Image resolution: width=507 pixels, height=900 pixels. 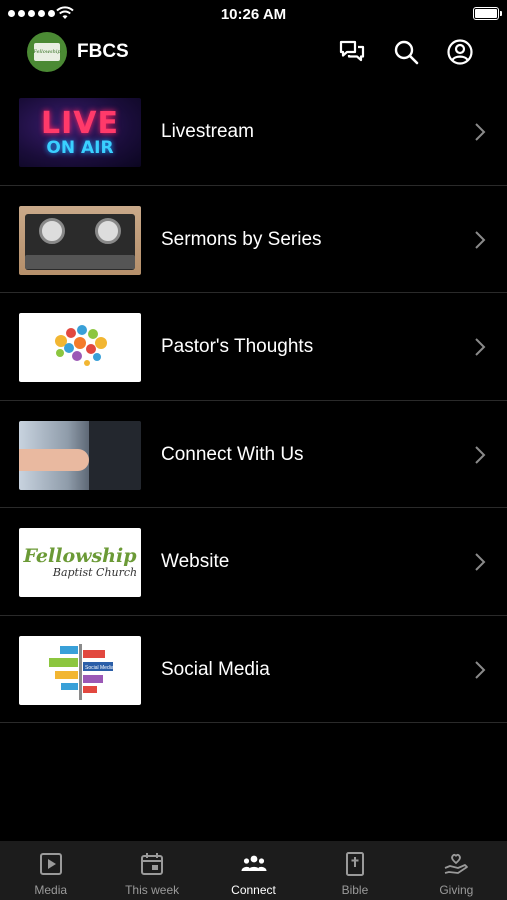 I want to click on tab-giving: Giving, so click(x=456, y=870).